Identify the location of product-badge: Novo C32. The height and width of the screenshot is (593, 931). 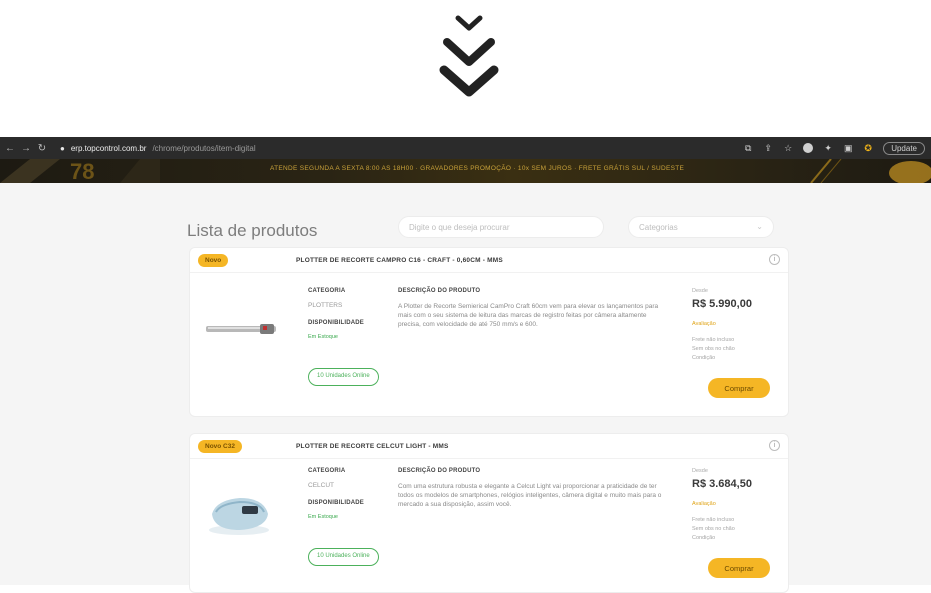
(220, 446).